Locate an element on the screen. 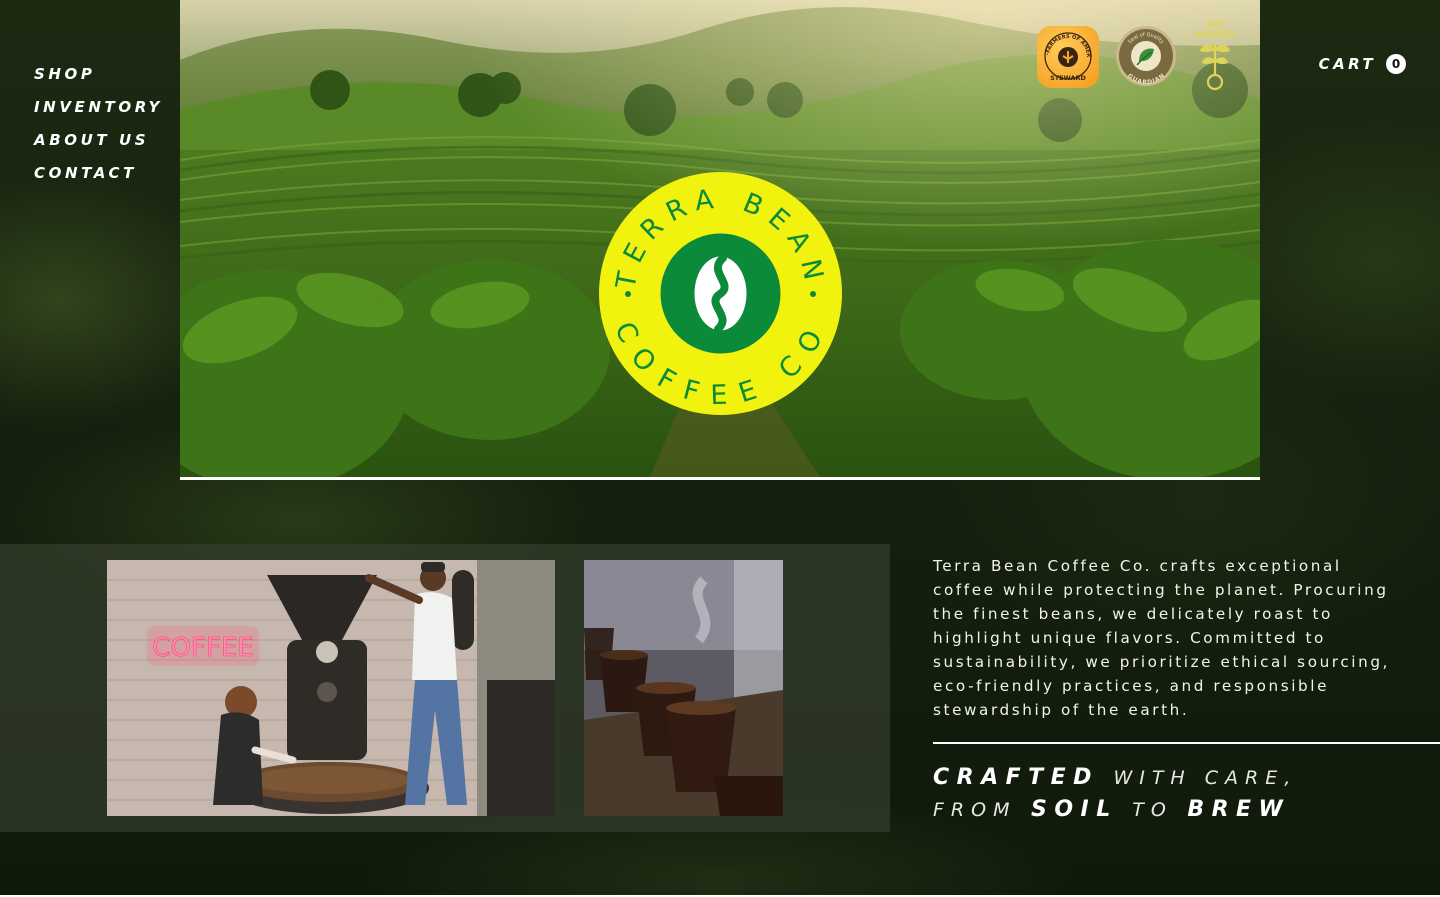  tagline-from: FROM is located at coordinates (975, 810).